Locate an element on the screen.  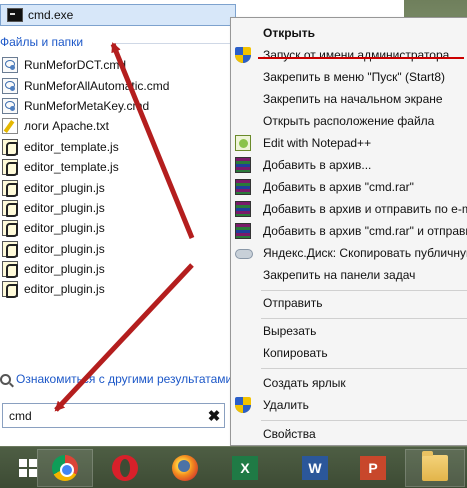
word-icon: W is located at coordinates (315, 468).